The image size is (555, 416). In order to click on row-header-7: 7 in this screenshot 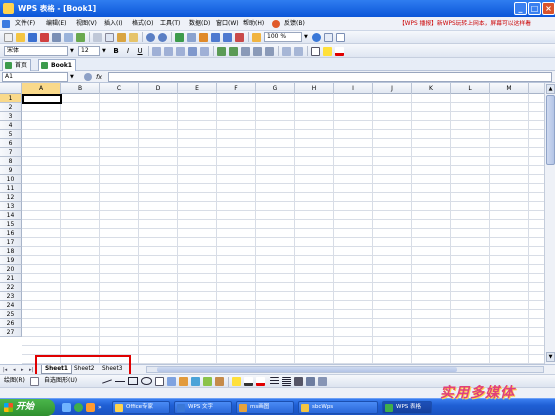, I will do `click(11, 152)`.